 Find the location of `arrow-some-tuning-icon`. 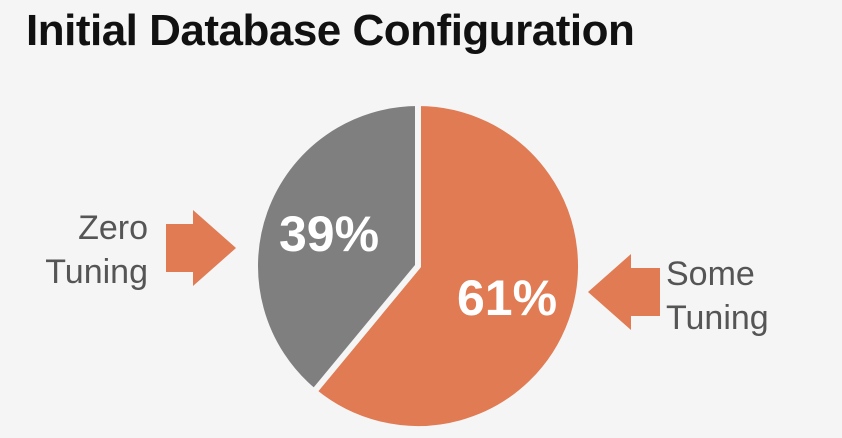

arrow-some-tuning-icon is located at coordinates (624, 292).